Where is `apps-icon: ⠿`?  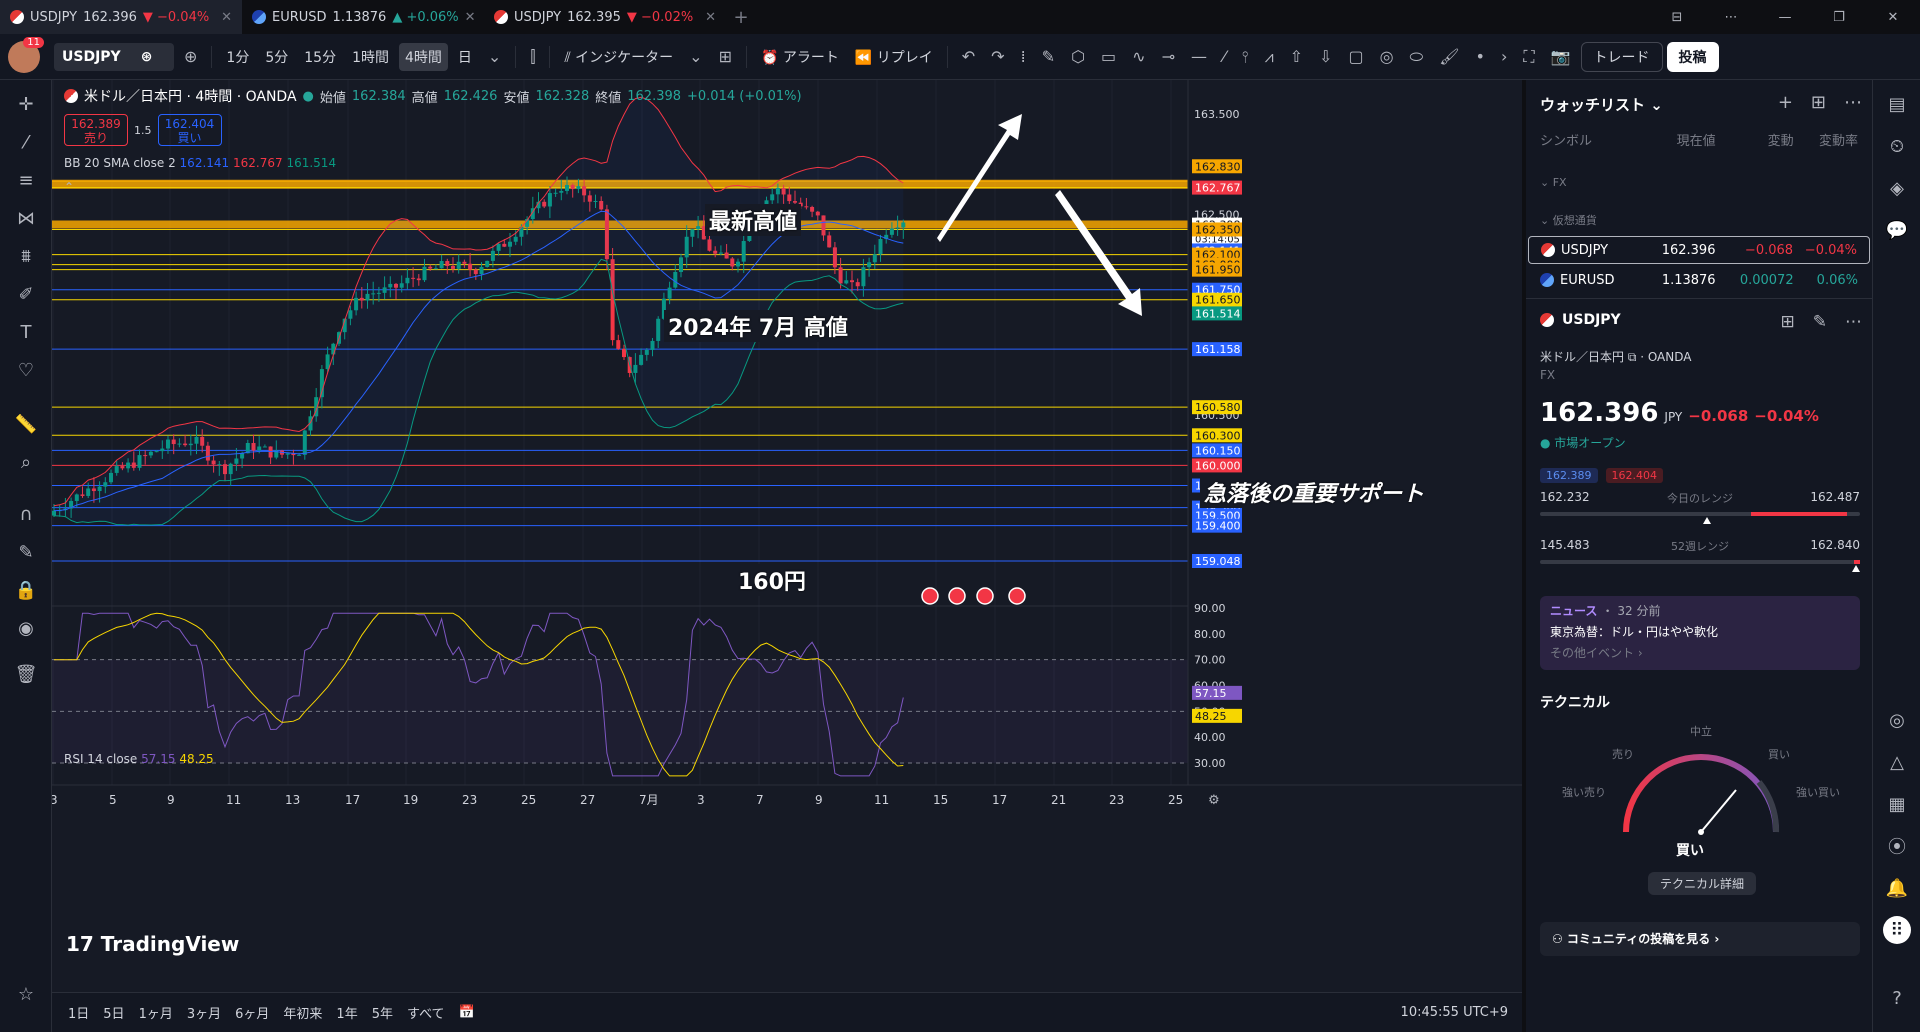 apps-icon: ⠿ is located at coordinates (1897, 930).